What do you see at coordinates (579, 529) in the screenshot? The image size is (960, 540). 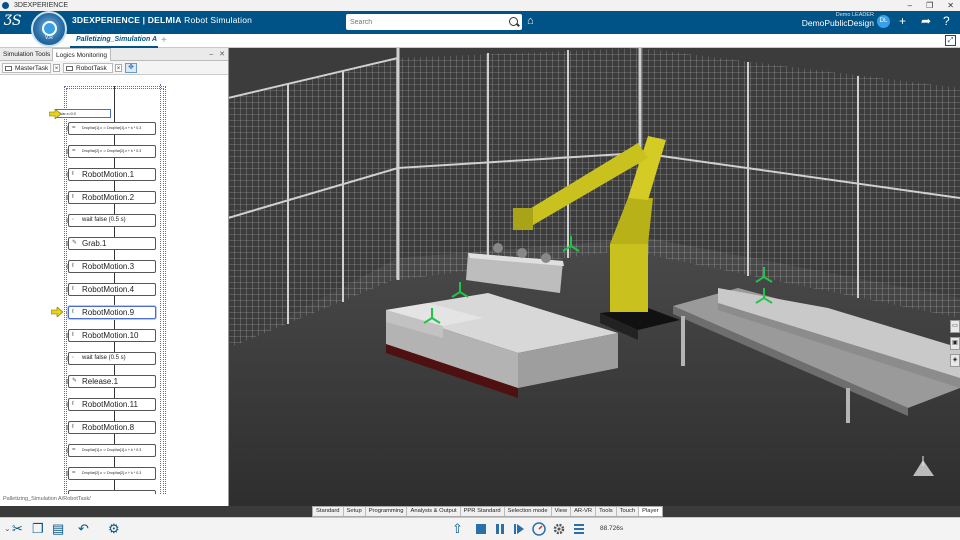 I see `list-view-icon` at bounding box center [579, 529].